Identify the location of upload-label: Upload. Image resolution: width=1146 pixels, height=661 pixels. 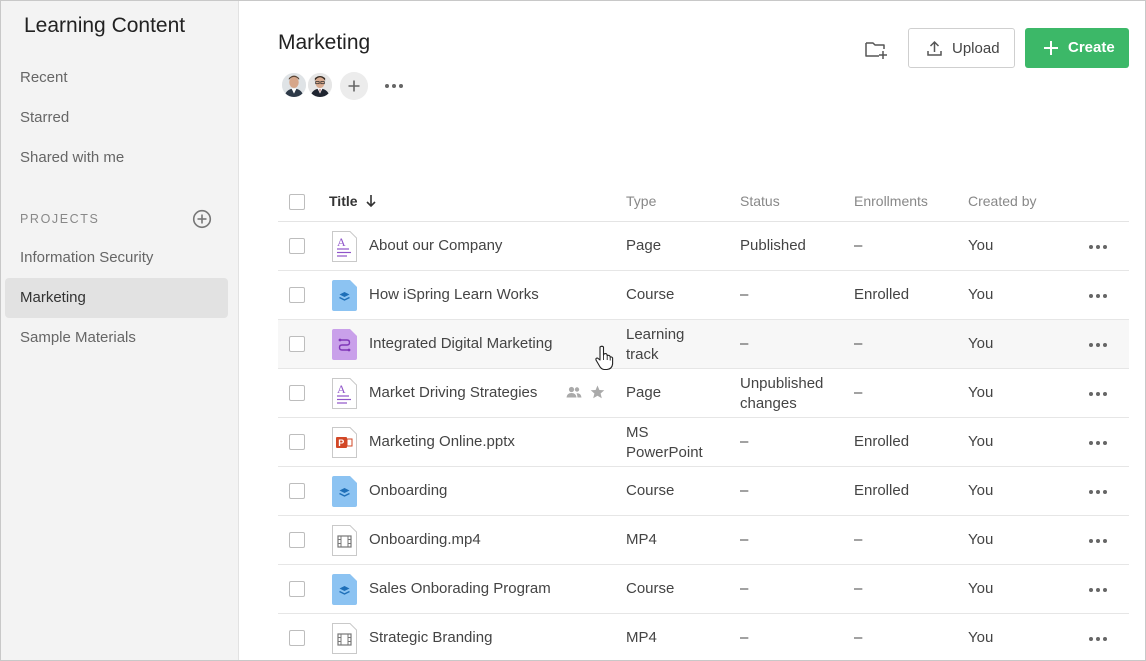
(976, 48).